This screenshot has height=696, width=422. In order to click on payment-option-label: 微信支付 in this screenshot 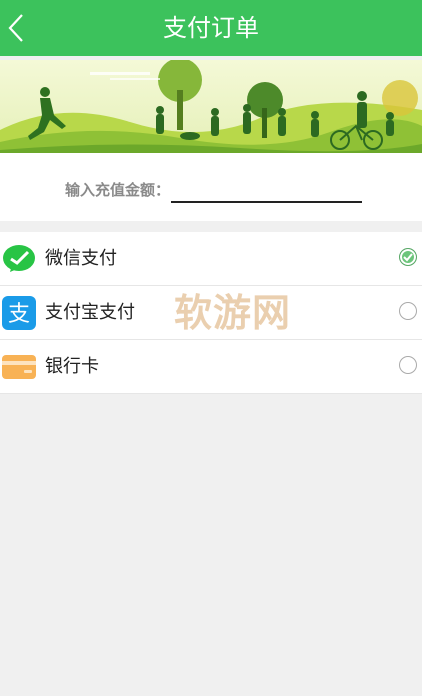, I will do `click(81, 258)`.